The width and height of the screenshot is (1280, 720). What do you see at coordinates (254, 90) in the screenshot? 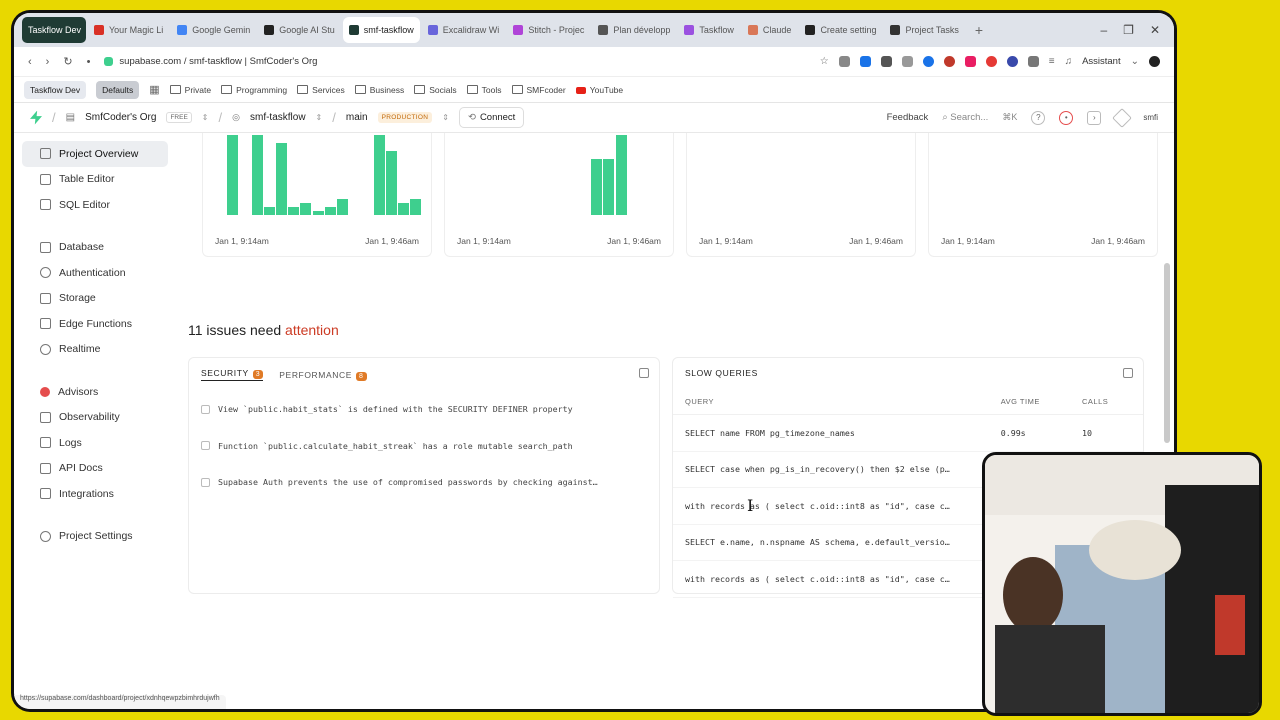
I see `bookmark-item: Programming` at bounding box center [254, 90].